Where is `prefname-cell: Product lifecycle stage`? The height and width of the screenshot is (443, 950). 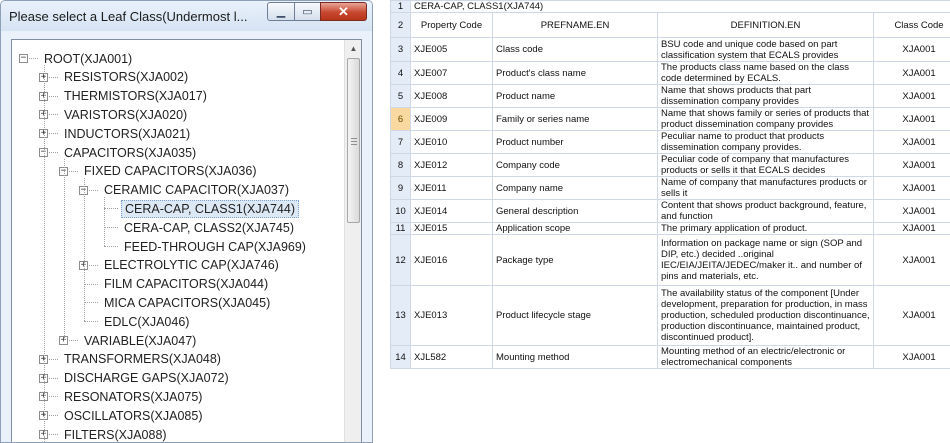
prefname-cell: Product lifecycle stage is located at coordinates (575, 315).